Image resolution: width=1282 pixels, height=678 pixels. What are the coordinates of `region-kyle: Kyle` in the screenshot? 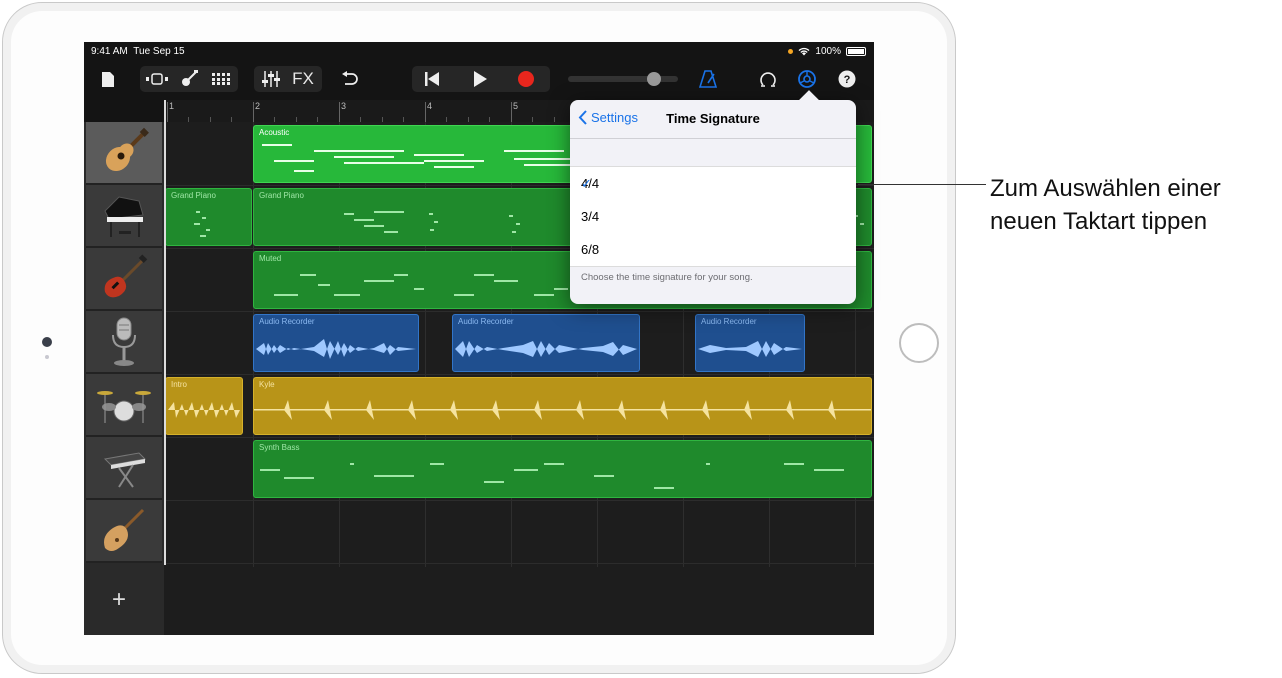 It's located at (562, 406).